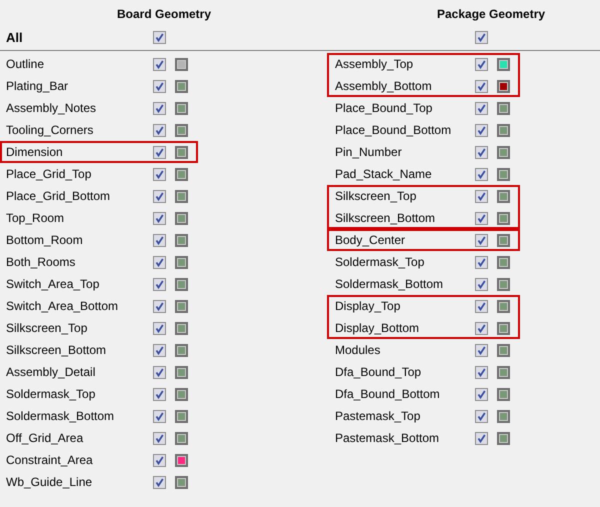 Image resolution: width=600 pixels, height=507 pixels. I want to click on layer-label: Assembly_Bottom, so click(384, 86).